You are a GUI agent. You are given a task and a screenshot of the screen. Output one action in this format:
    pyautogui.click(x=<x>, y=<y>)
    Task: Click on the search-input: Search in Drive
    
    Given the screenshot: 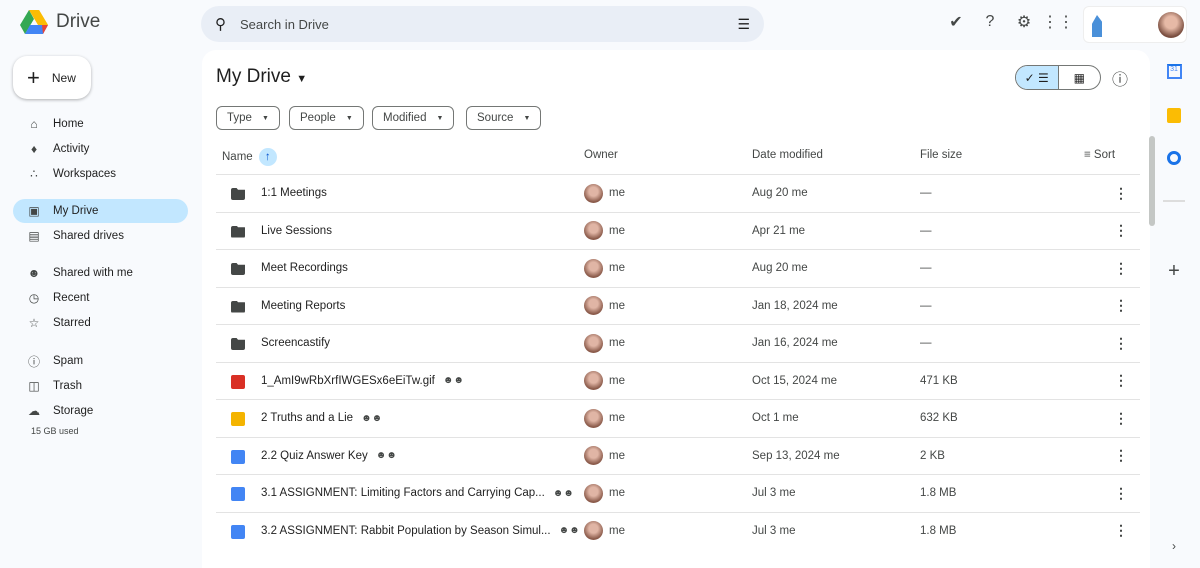 What is the action you would take?
    pyautogui.click(x=488, y=24)
    